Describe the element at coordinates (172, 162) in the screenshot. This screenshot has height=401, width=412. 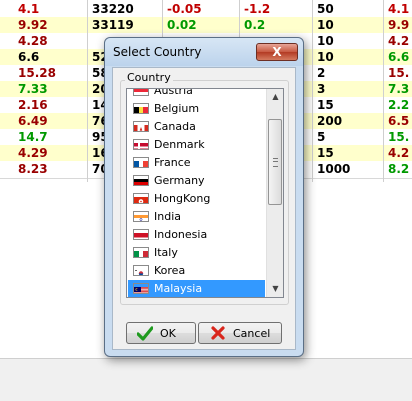
I see `country-item-label: France` at that location.